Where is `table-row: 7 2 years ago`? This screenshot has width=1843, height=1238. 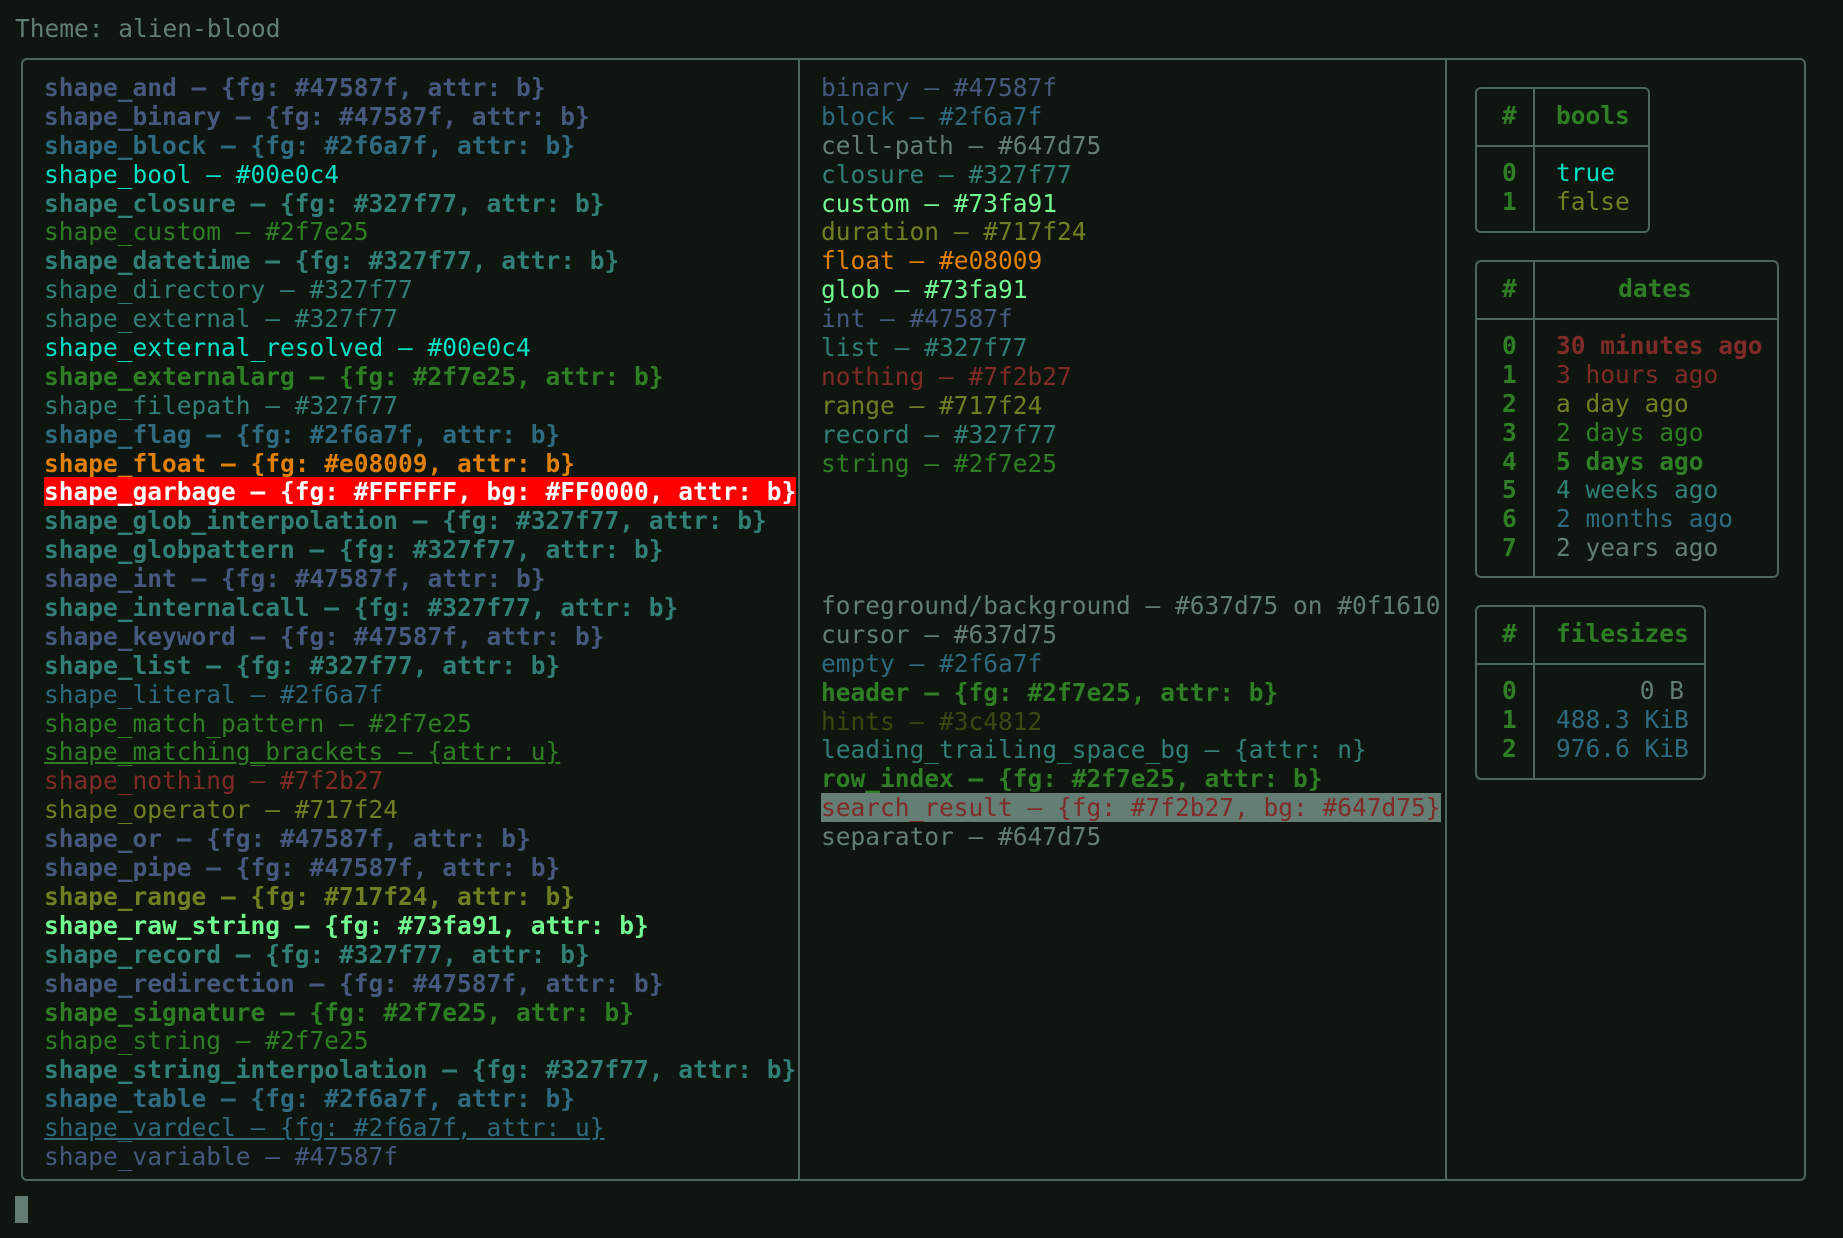
table-row: 7 2 years ago is located at coordinates (1627, 548).